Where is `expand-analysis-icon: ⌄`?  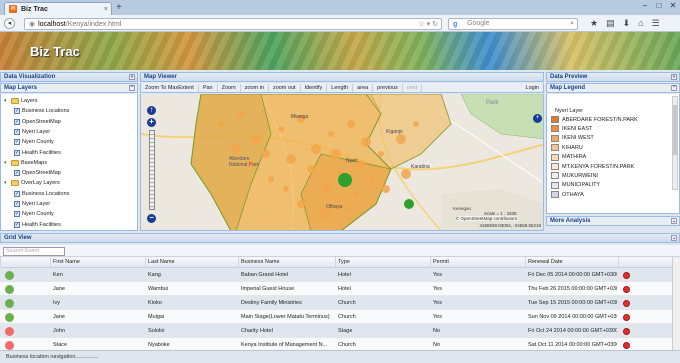 expand-analysis-icon: ⌄ is located at coordinates (674, 221).